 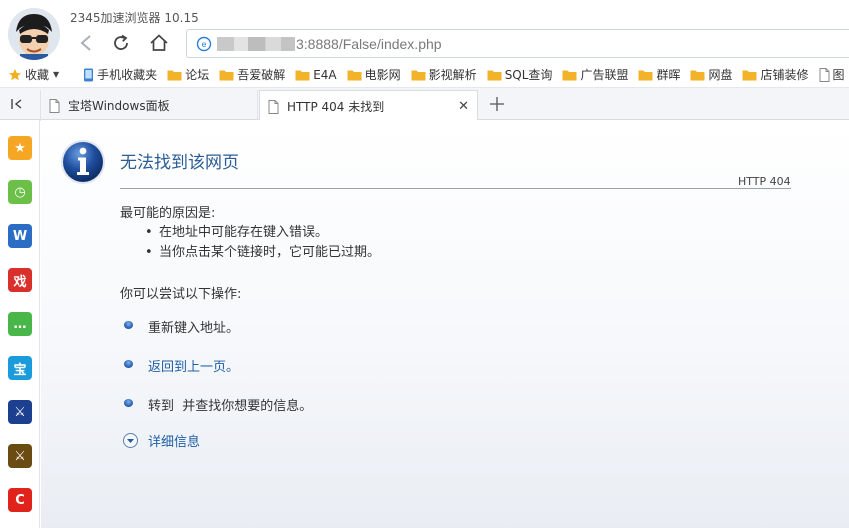 I want to click on collapse-sidebar-icon, so click(x=16, y=104).